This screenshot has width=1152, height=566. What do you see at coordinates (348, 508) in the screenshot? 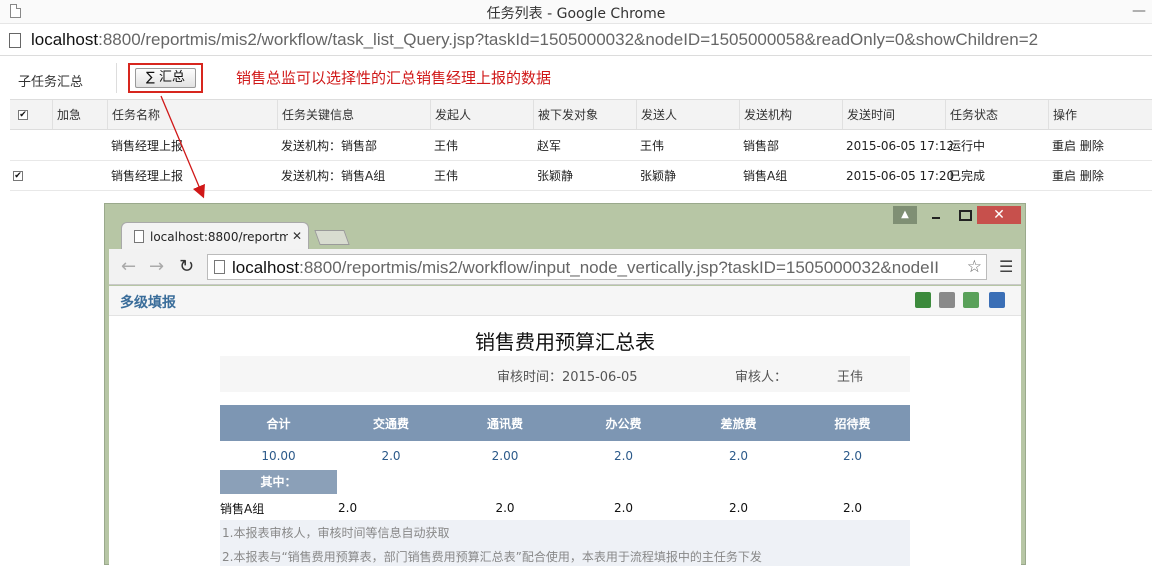
I see `breakdown-transport: 2.0` at bounding box center [348, 508].